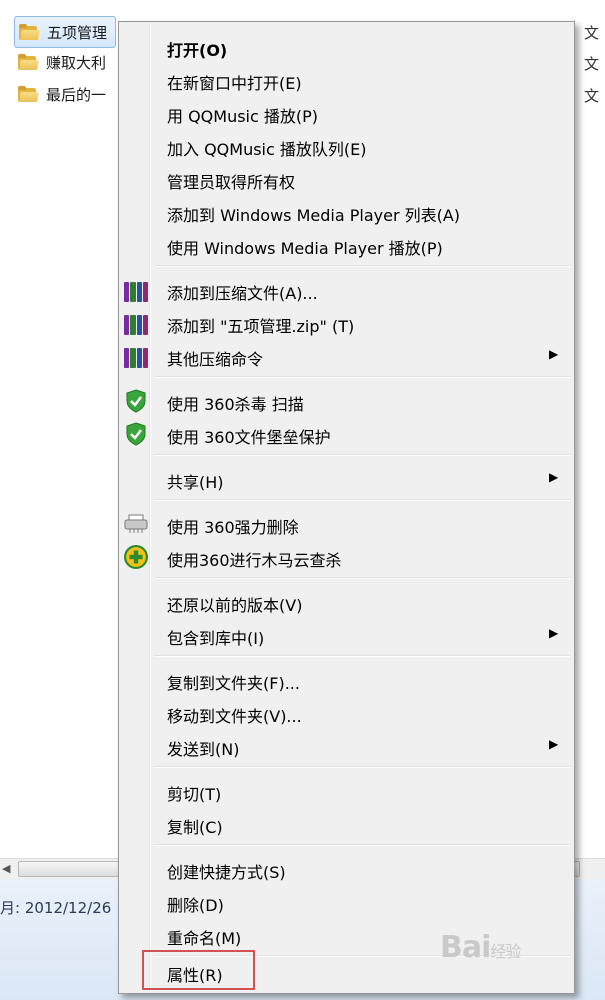 The image size is (605, 1000). I want to click on menu-item-restore-versions: 还原以前的版本(V), so click(346, 601).